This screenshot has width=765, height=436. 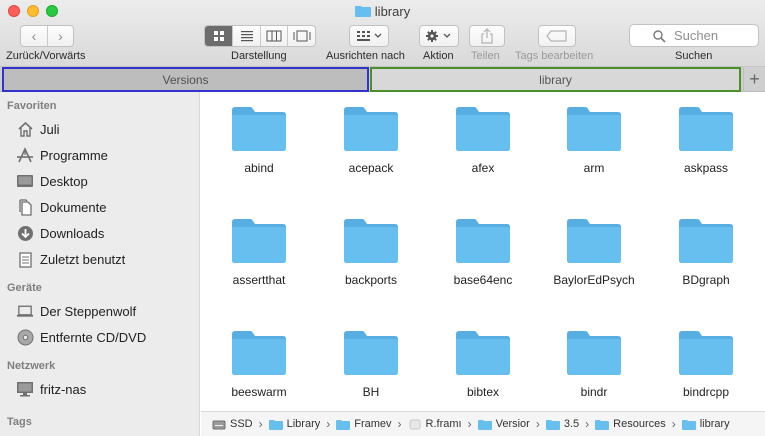 I want to click on sidebar-item-label: Zuletzt benutzt, so click(x=83, y=259).